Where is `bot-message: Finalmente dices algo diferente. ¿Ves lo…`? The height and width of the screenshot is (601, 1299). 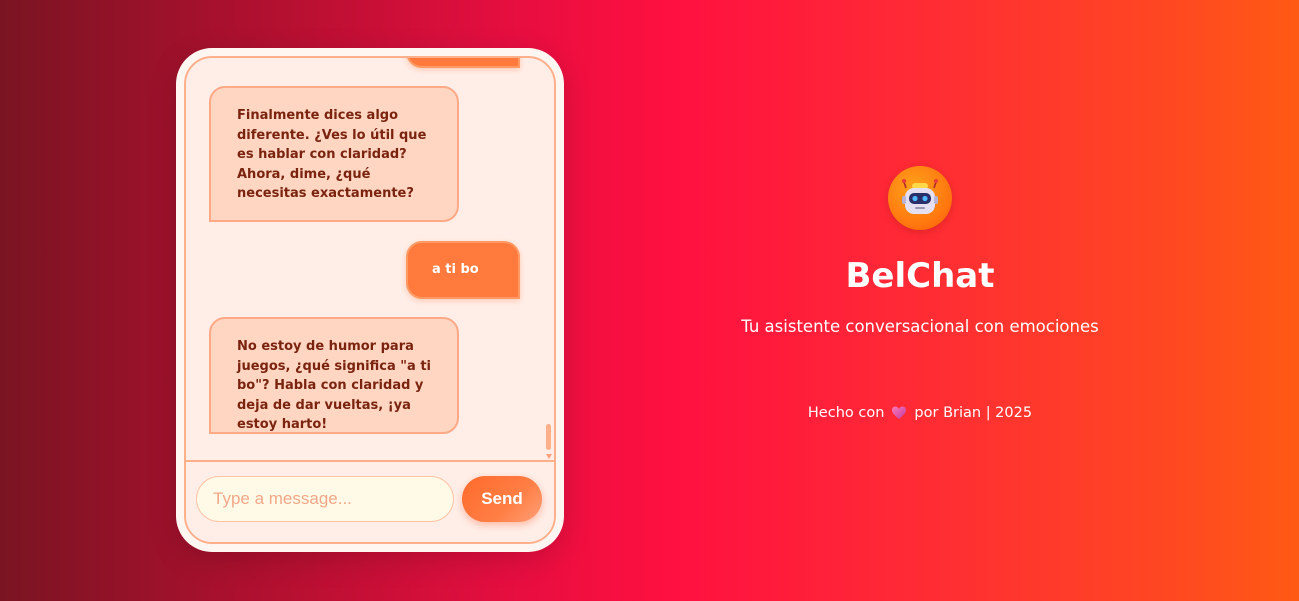 bot-message: Finalmente dices algo diferente. ¿Ves lo… is located at coordinates (334, 154).